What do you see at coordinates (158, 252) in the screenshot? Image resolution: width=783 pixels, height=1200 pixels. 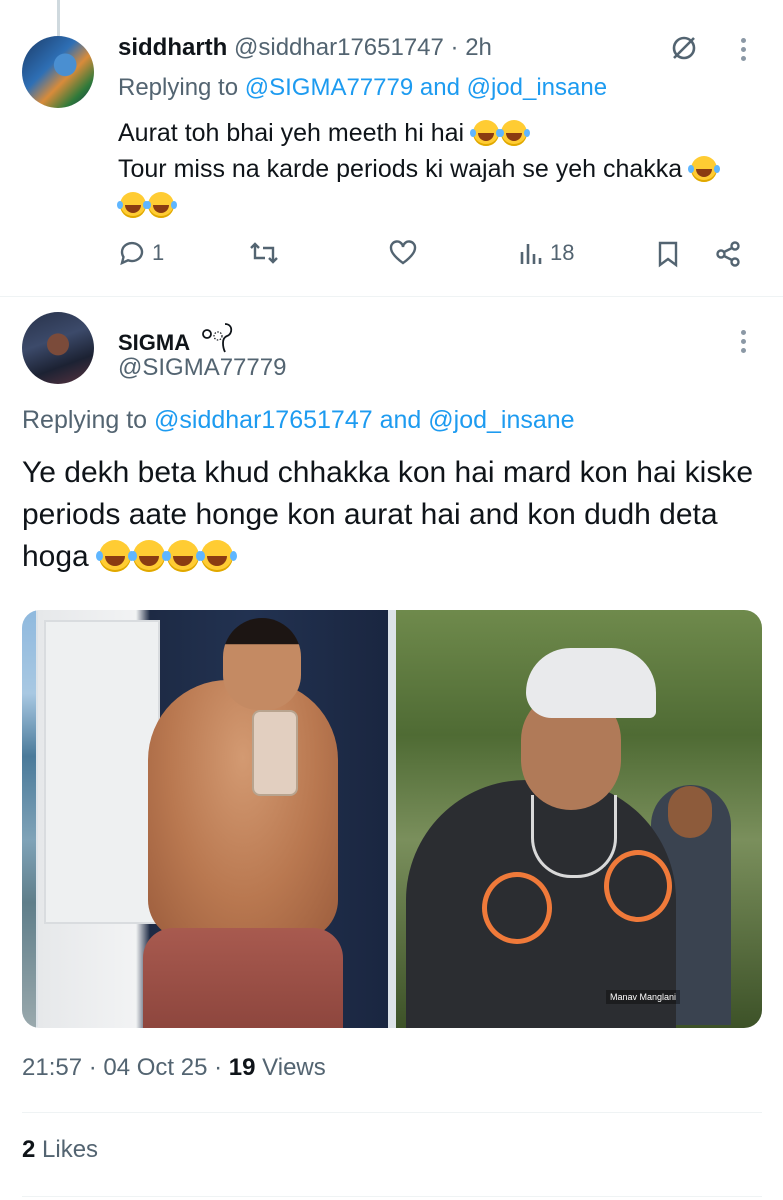 I see `reply-count: 1` at bounding box center [158, 252].